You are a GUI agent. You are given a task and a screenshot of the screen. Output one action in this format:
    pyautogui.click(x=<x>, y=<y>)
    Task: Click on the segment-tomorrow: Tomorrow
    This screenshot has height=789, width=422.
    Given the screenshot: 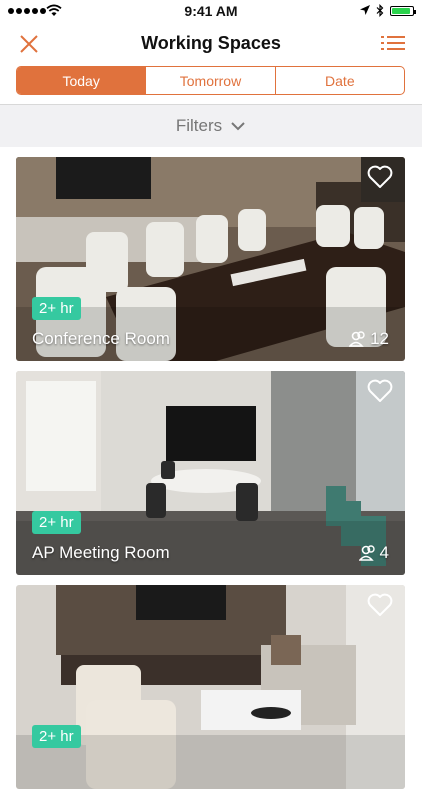 What is the action you would take?
    pyautogui.click(x=209, y=80)
    